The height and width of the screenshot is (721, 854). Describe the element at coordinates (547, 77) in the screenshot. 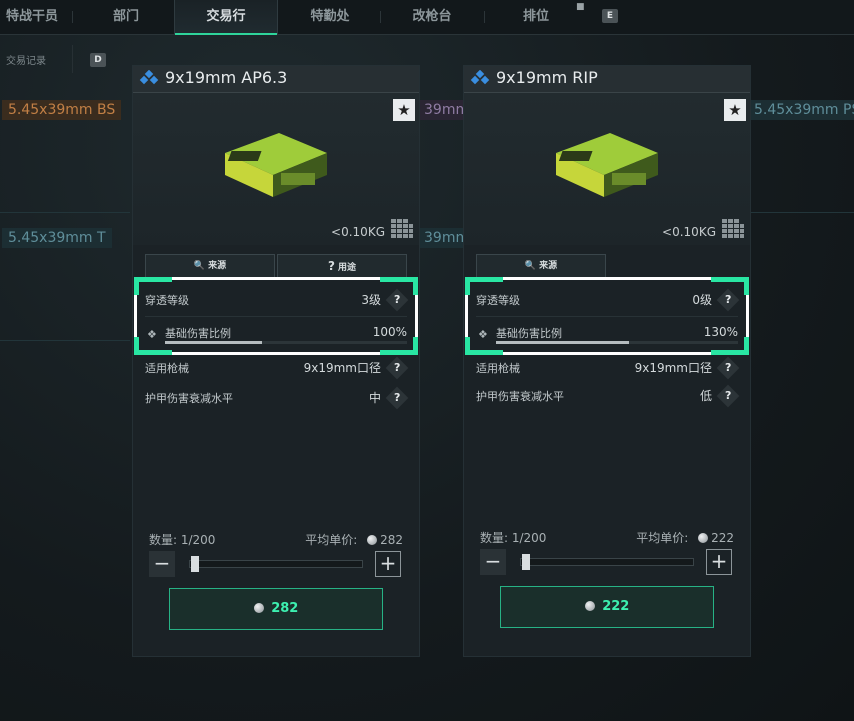

I see `item-title: 9x19mm RIP` at that location.